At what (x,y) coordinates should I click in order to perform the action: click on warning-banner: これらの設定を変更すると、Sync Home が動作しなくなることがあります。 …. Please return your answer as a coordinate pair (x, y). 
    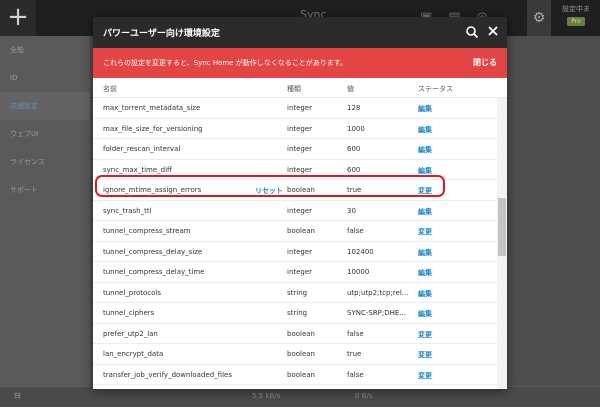
    Looking at the image, I should click on (300, 63).